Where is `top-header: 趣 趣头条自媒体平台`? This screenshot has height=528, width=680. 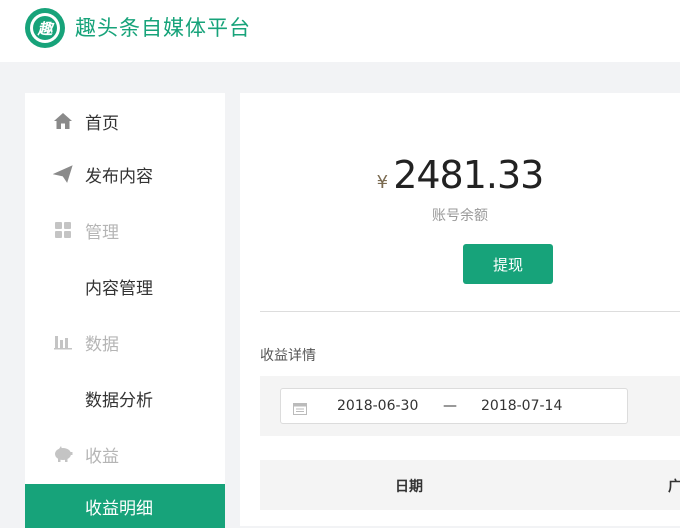 top-header: 趣 趣头条自媒体平台 is located at coordinates (340, 31).